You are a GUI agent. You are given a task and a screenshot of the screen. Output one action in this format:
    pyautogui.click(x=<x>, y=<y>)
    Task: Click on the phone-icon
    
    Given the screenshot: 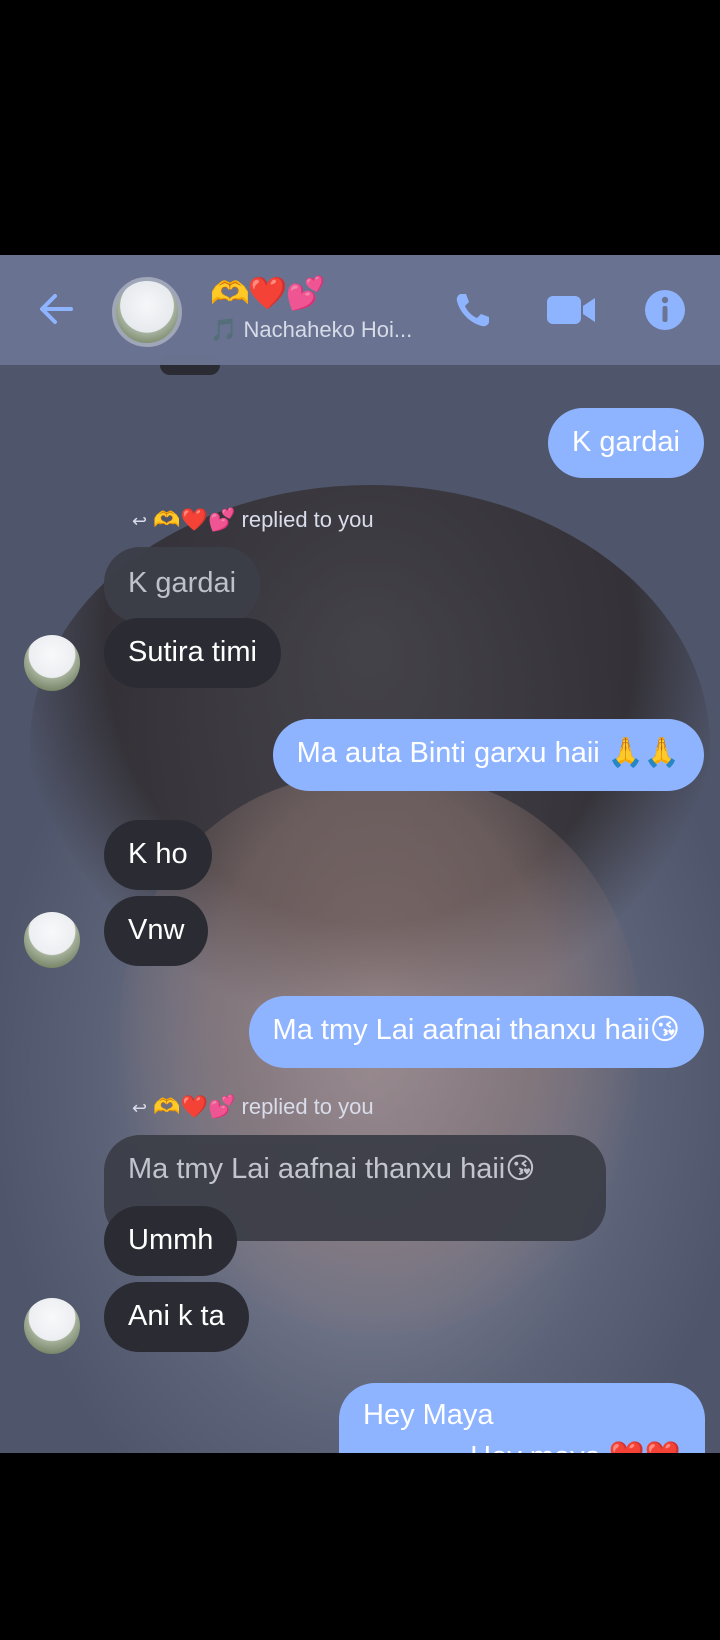 What is the action you would take?
    pyautogui.click(x=472, y=310)
    